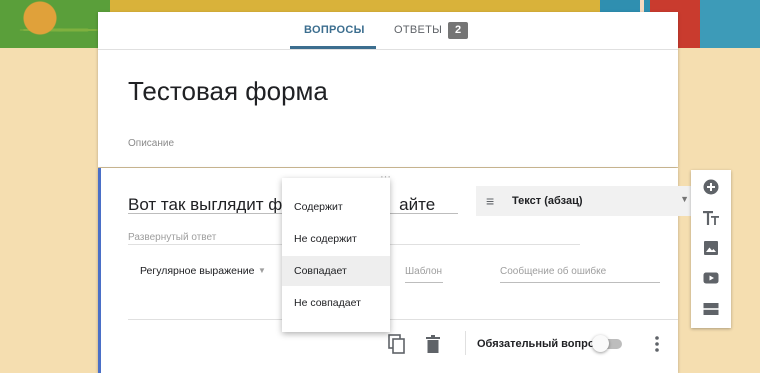  Describe the element at coordinates (334, 30) in the screenshot. I see `tab-questions: ВОПРОСЫ` at that location.